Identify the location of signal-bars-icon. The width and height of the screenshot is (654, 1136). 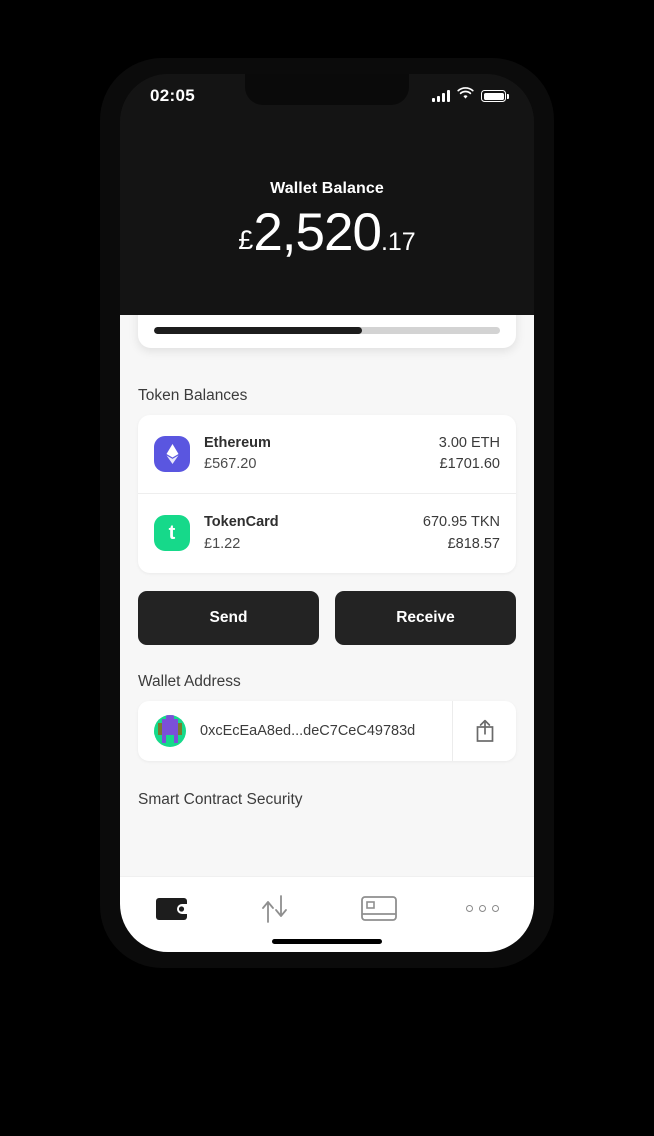
(441, 96).